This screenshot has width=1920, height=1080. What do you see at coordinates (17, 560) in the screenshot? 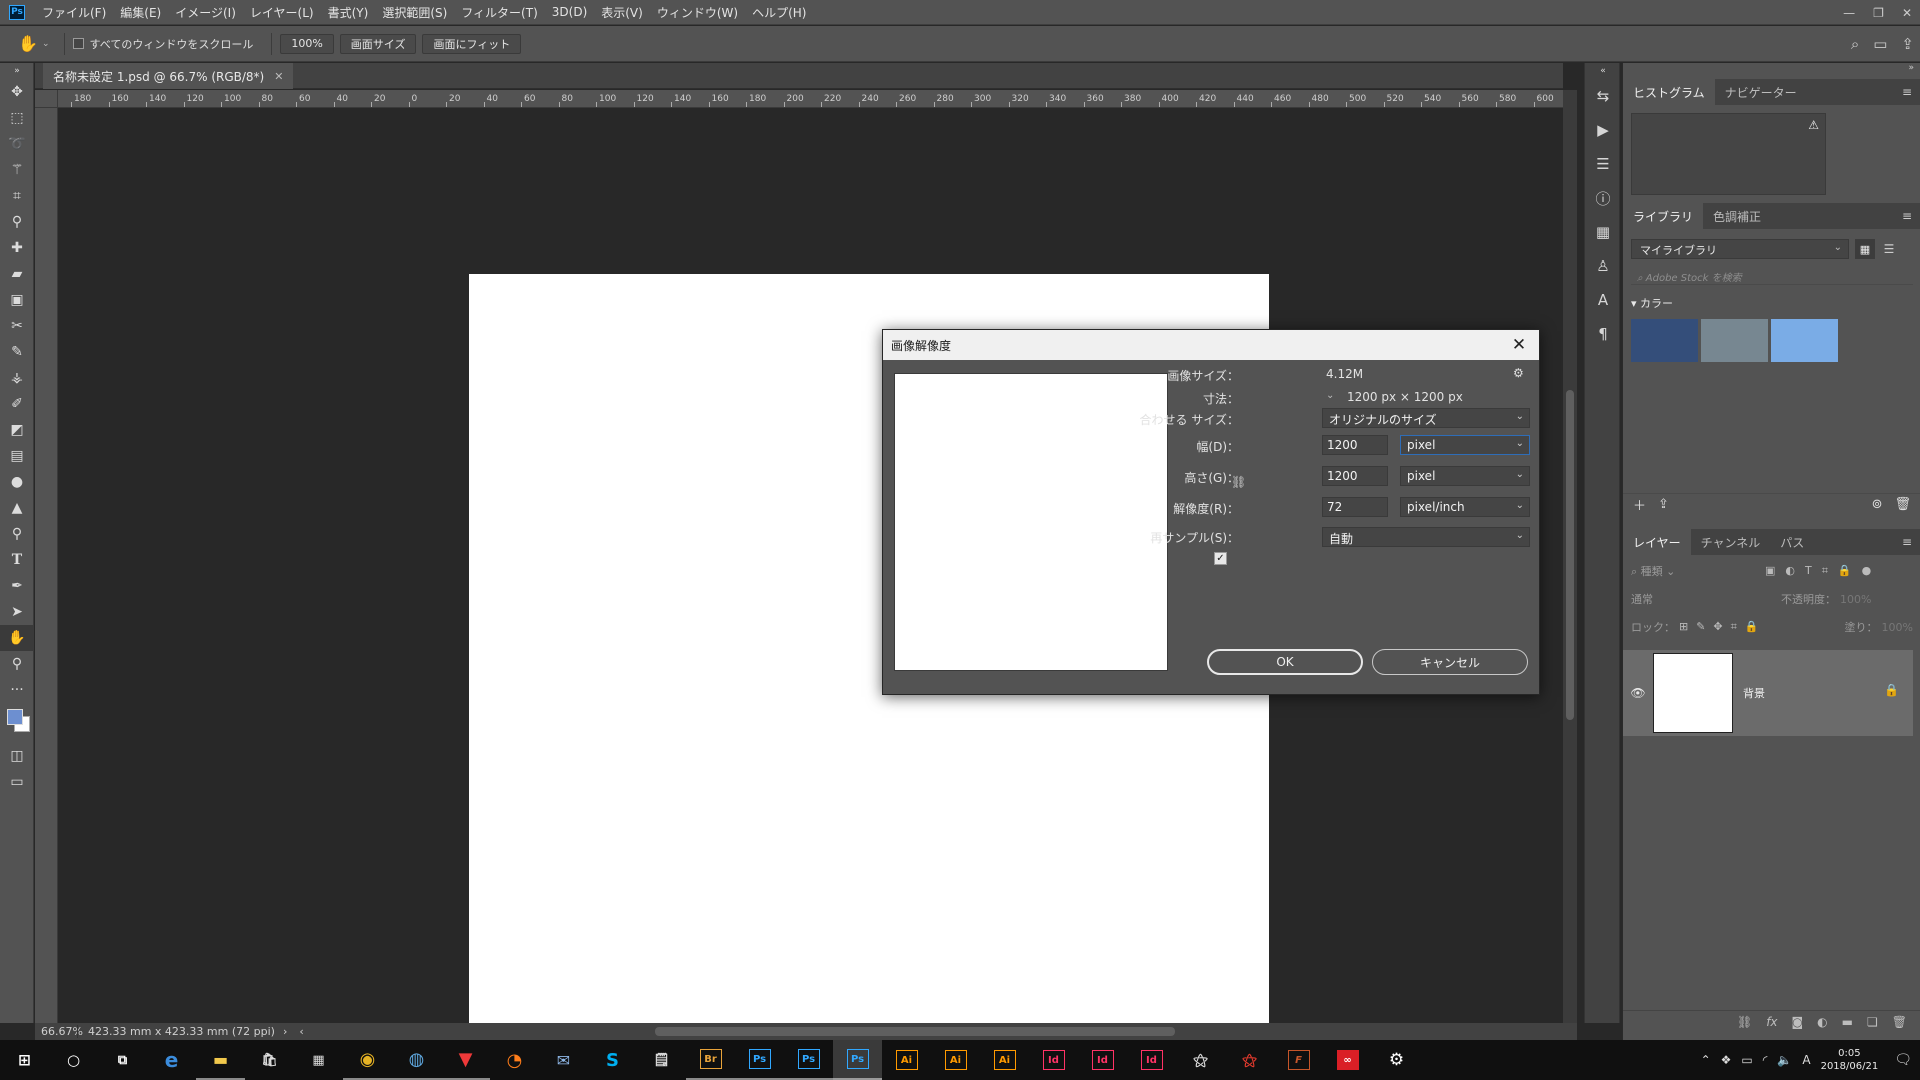
I see `type-tool-icon: T` at bounding box center [17, 560].